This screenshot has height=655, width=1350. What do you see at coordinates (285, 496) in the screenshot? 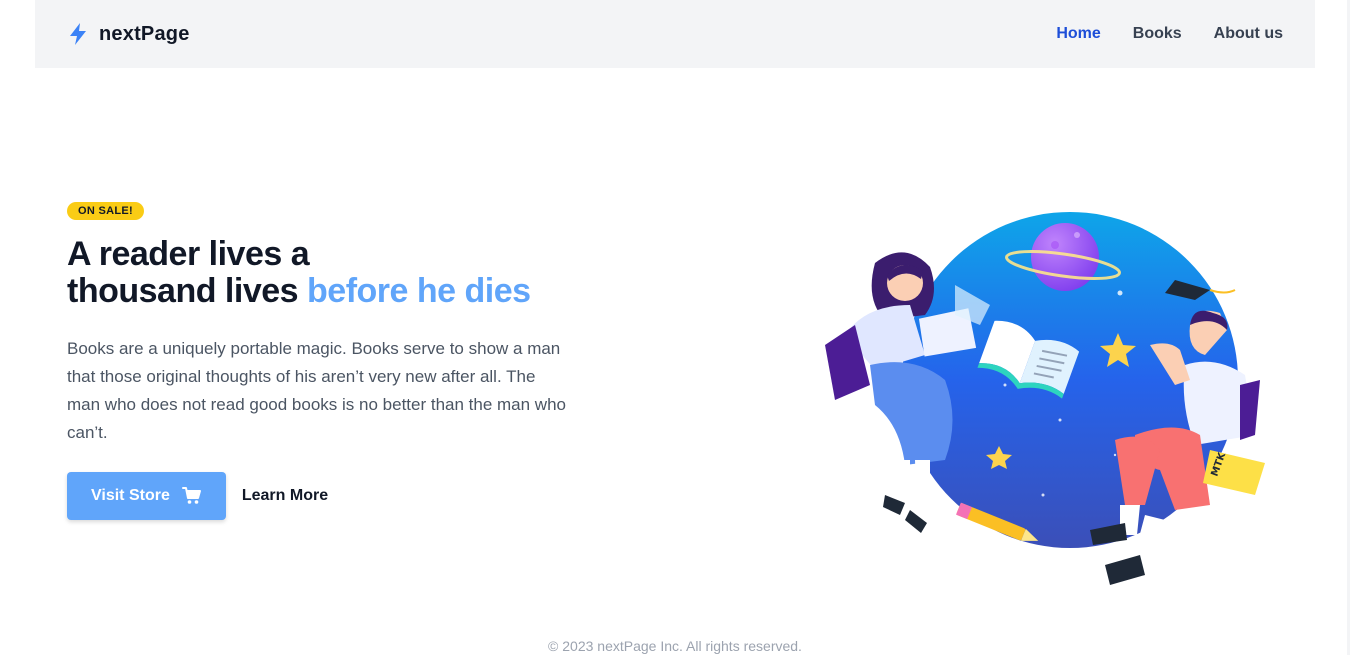
I see `learn-more-button: Learn More` at bounding box center [285, 496].